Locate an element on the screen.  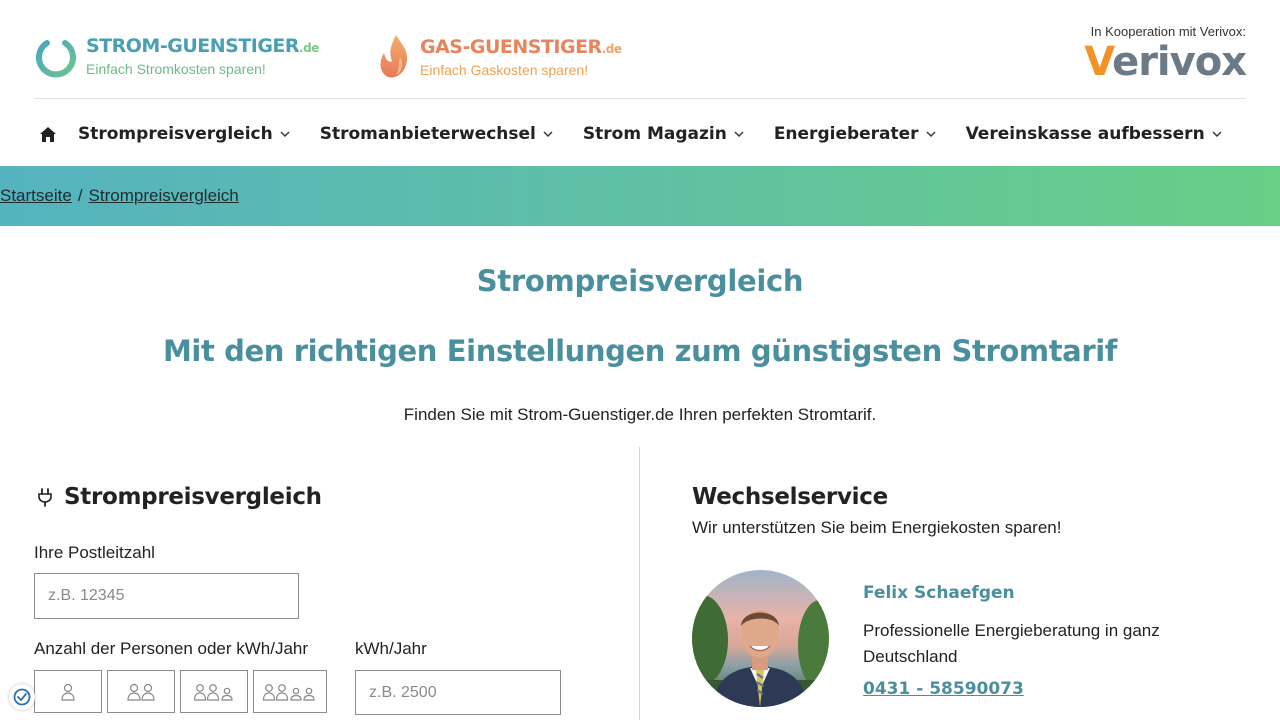
form-title: Strompreisvergleich is located at coordinates (179, 497).